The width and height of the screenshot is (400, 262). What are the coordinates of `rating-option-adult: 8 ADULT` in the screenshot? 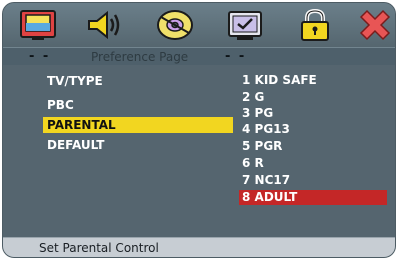 It's located at (313, 197).